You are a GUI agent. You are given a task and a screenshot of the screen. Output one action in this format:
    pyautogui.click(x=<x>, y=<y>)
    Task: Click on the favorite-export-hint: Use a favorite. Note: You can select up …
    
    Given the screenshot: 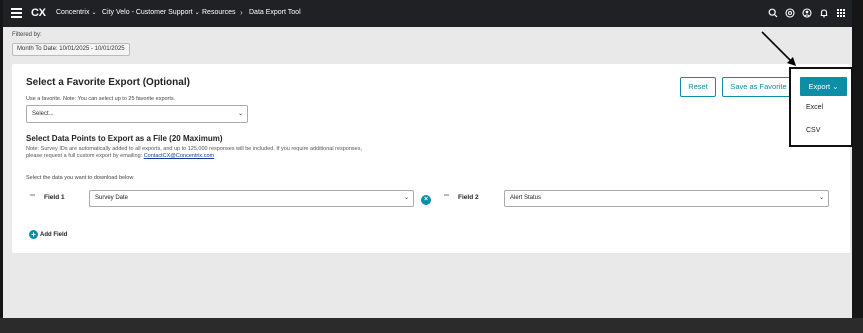 What is the action you would take?
    pyautogui.click(x=101, y=99)
    